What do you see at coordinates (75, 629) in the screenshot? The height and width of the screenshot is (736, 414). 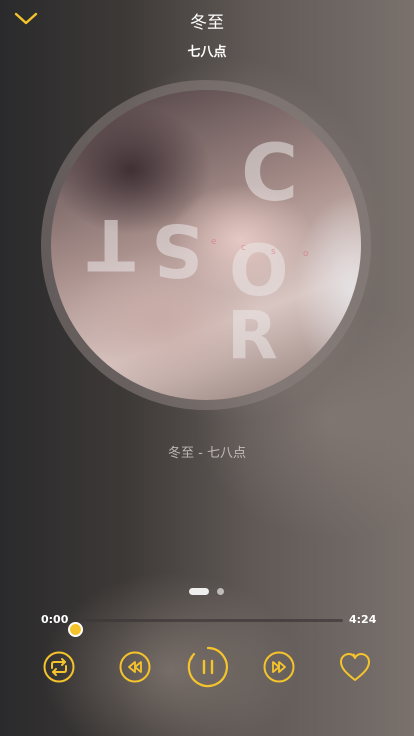 I see `progress-thumb` at bounding box center [75, 629].